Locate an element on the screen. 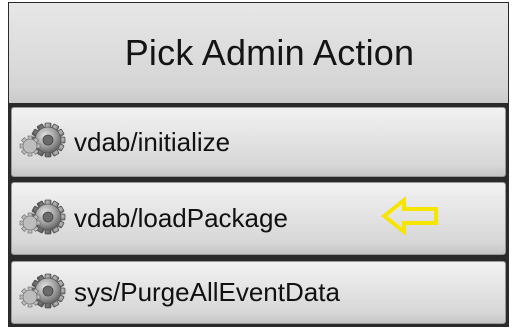 This screenshot has height=331, width=530. action-label: sys/PurgeAllEventData is located at coordinates (207, 292).